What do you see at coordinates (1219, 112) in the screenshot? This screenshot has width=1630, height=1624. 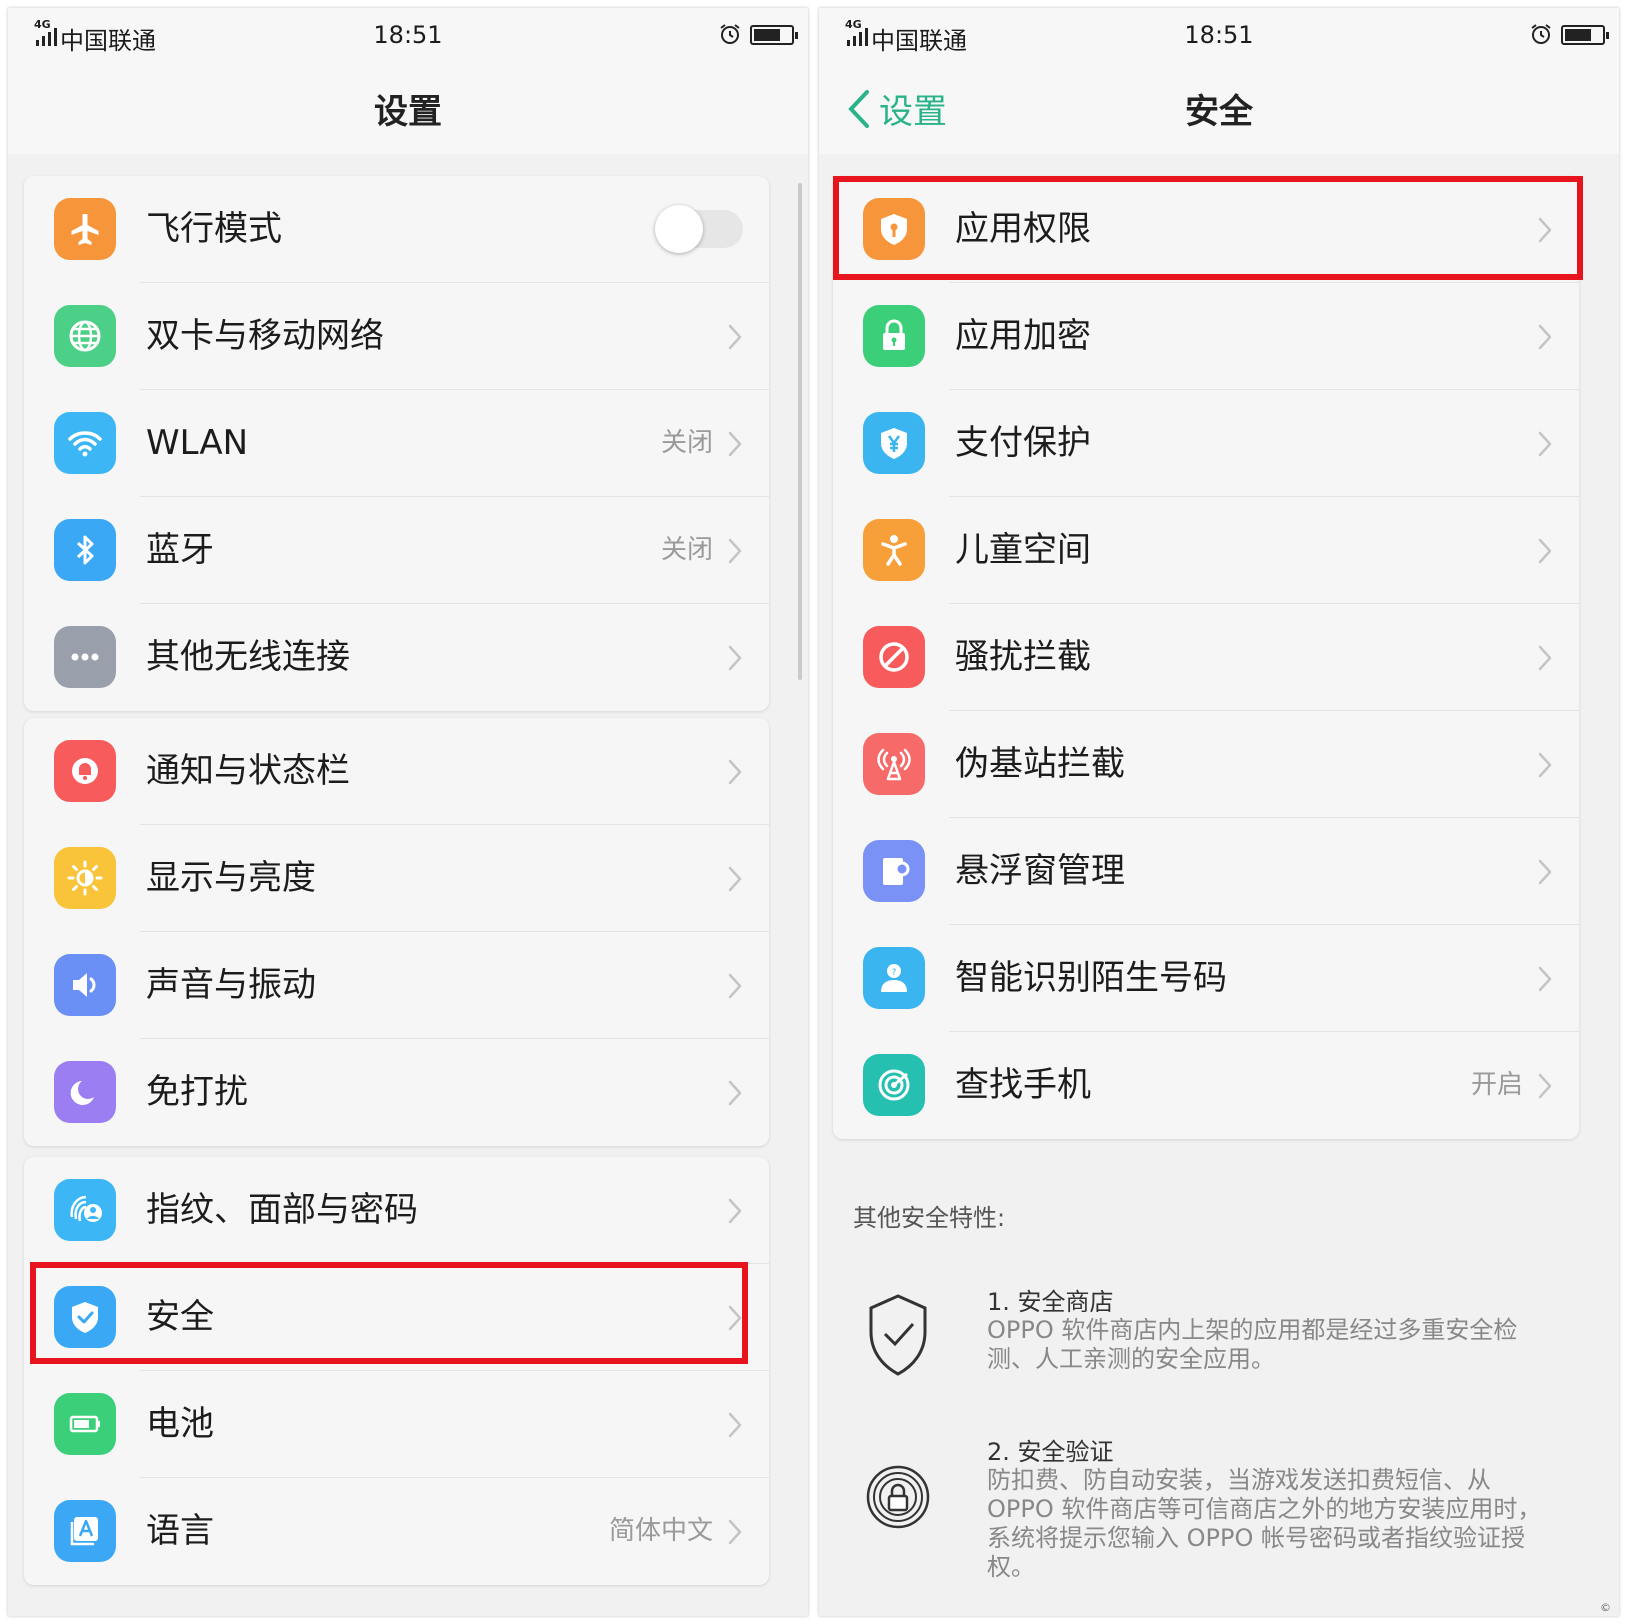 I see `page-title: 安全` at bounding box center [1219, 112].